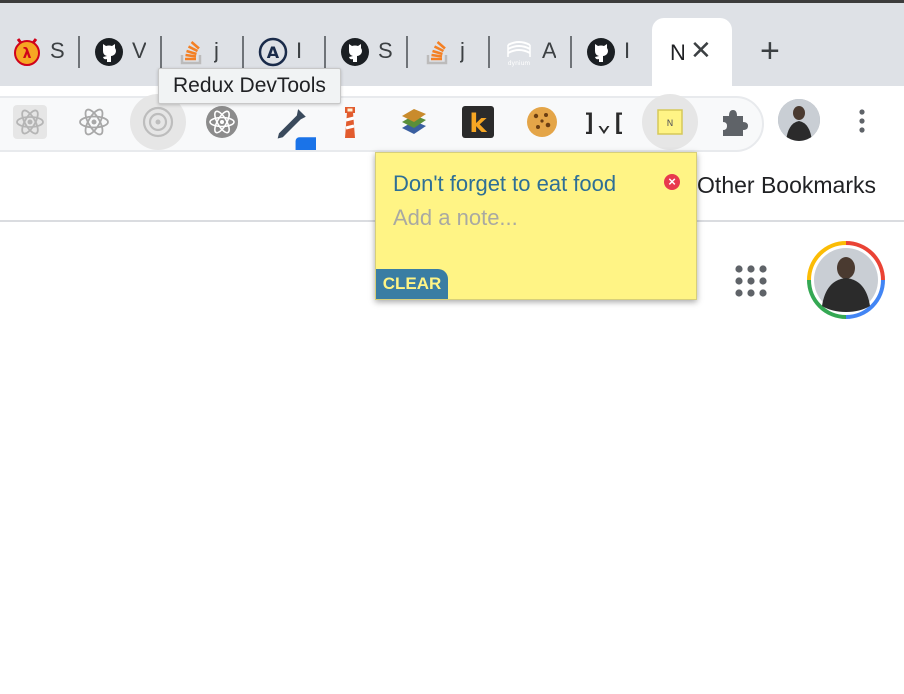 The image size is (904, 694). What do you see at coordinates (412, 284) in the screenshot?
I see `clear-button: CLEAR` at bounding box center [412, 284].